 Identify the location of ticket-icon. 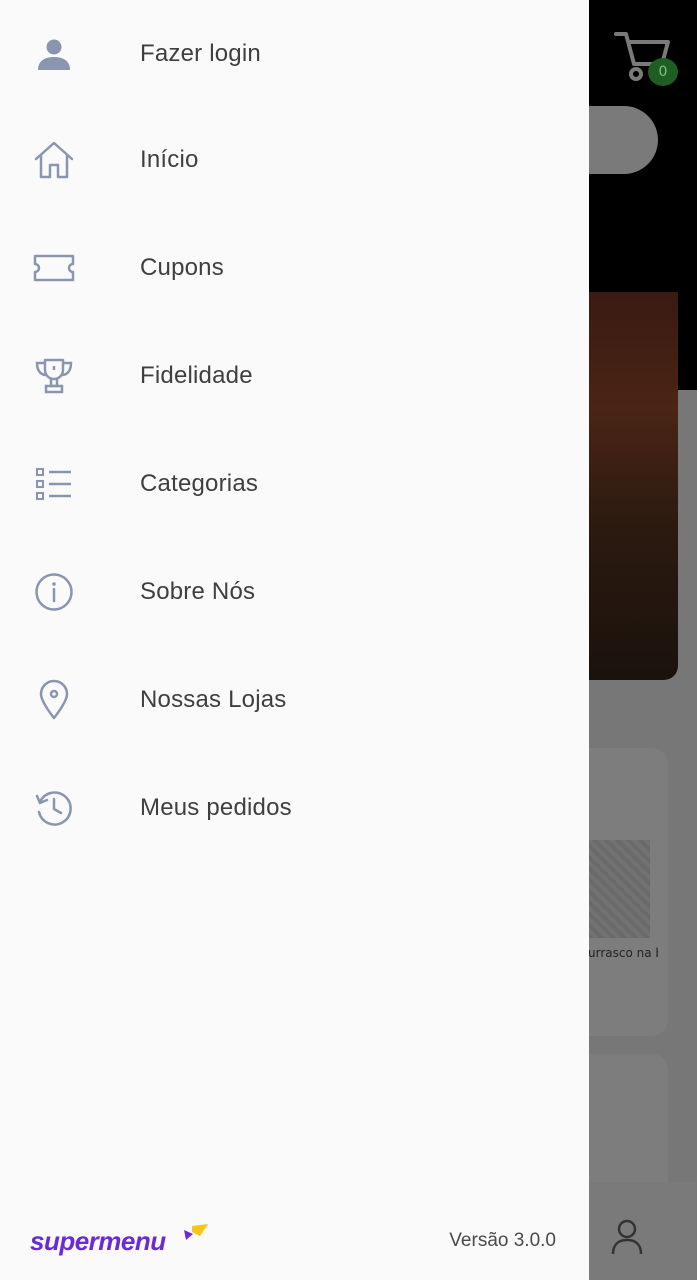
(54, 268).